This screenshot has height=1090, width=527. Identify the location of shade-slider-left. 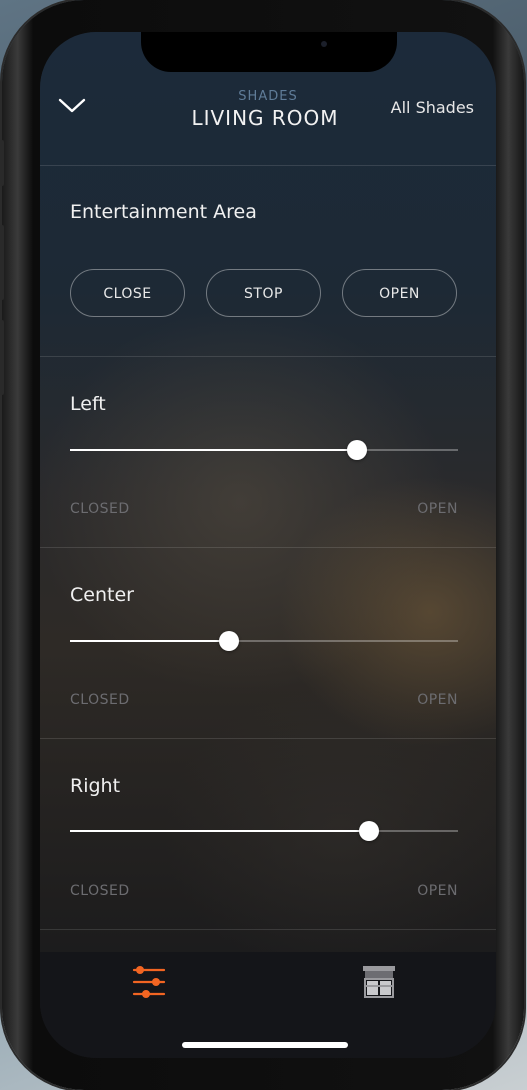
(264, 450).